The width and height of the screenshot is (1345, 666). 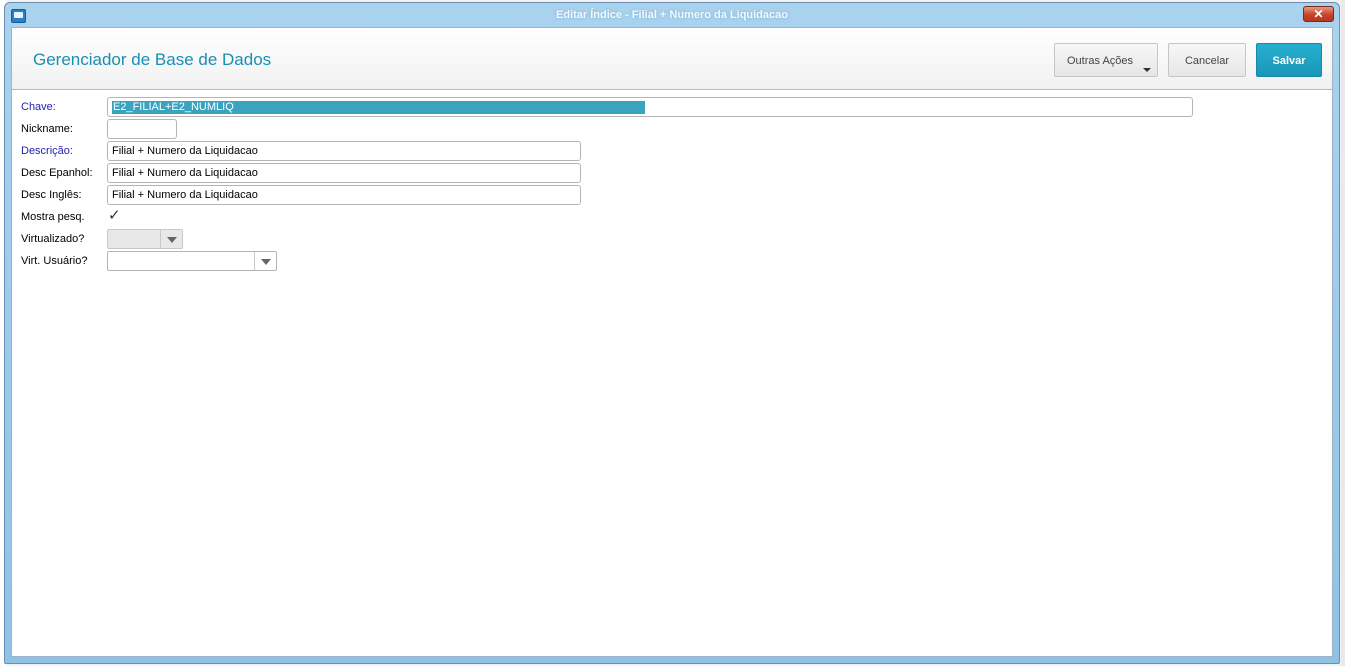 I want to click on background-app-strip-right, so click(x=1343, y=333).